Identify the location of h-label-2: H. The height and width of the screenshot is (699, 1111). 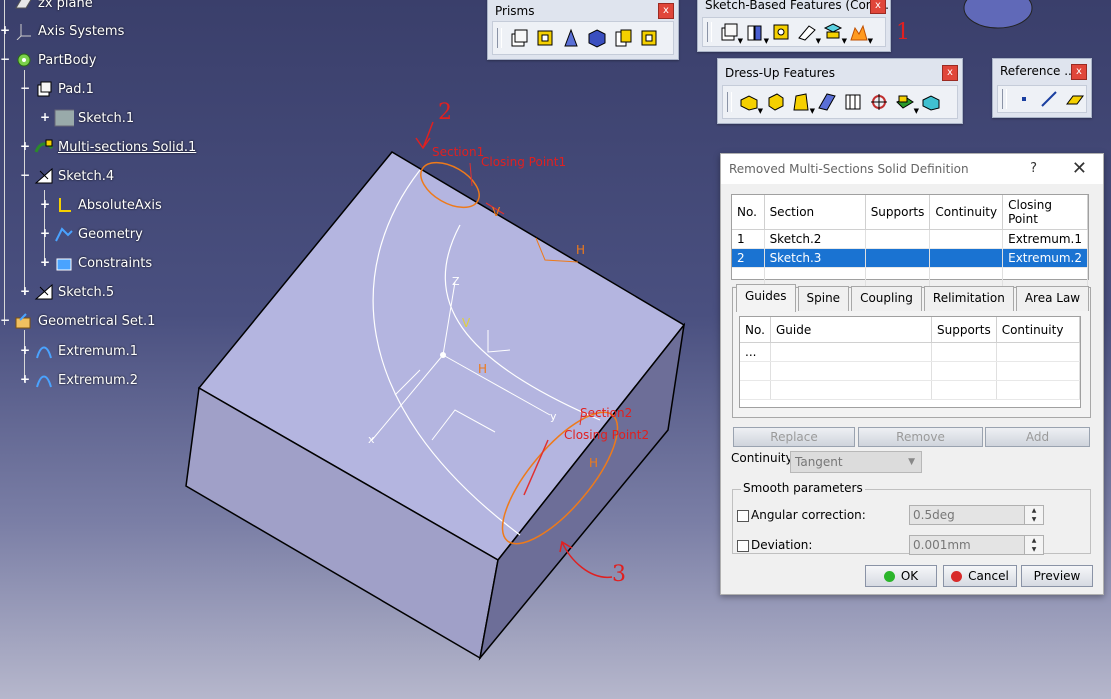
(483, 369).